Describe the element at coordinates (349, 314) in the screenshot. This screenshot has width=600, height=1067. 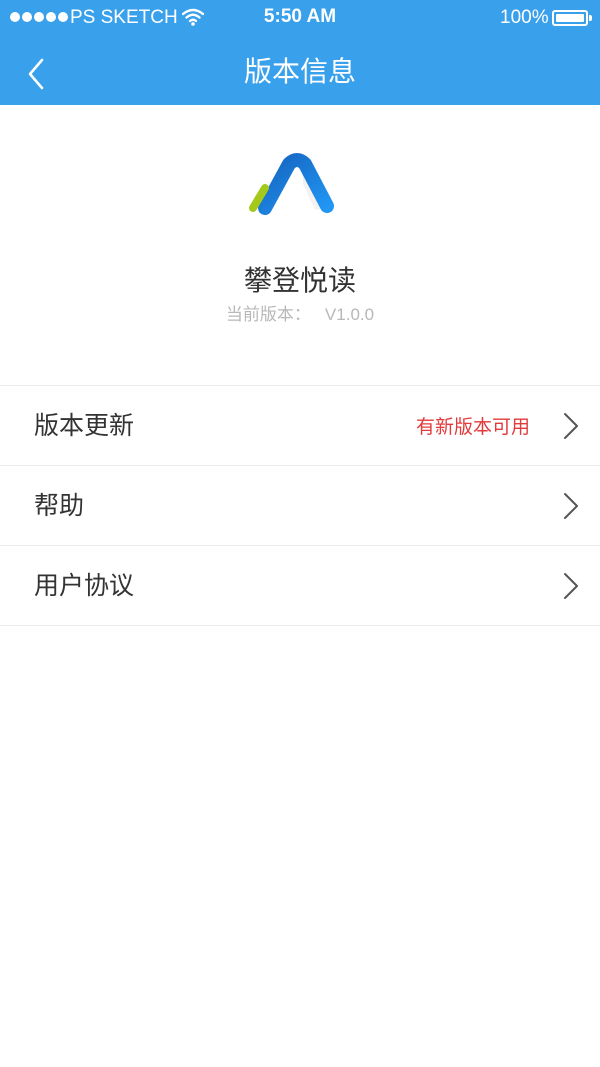
I see `version-value: V1.0.0` at that location.